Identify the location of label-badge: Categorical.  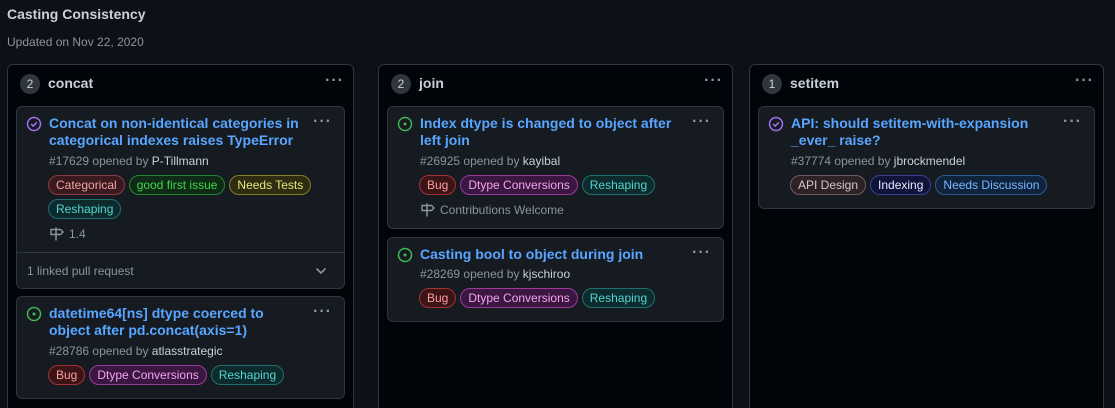
(86, 185).